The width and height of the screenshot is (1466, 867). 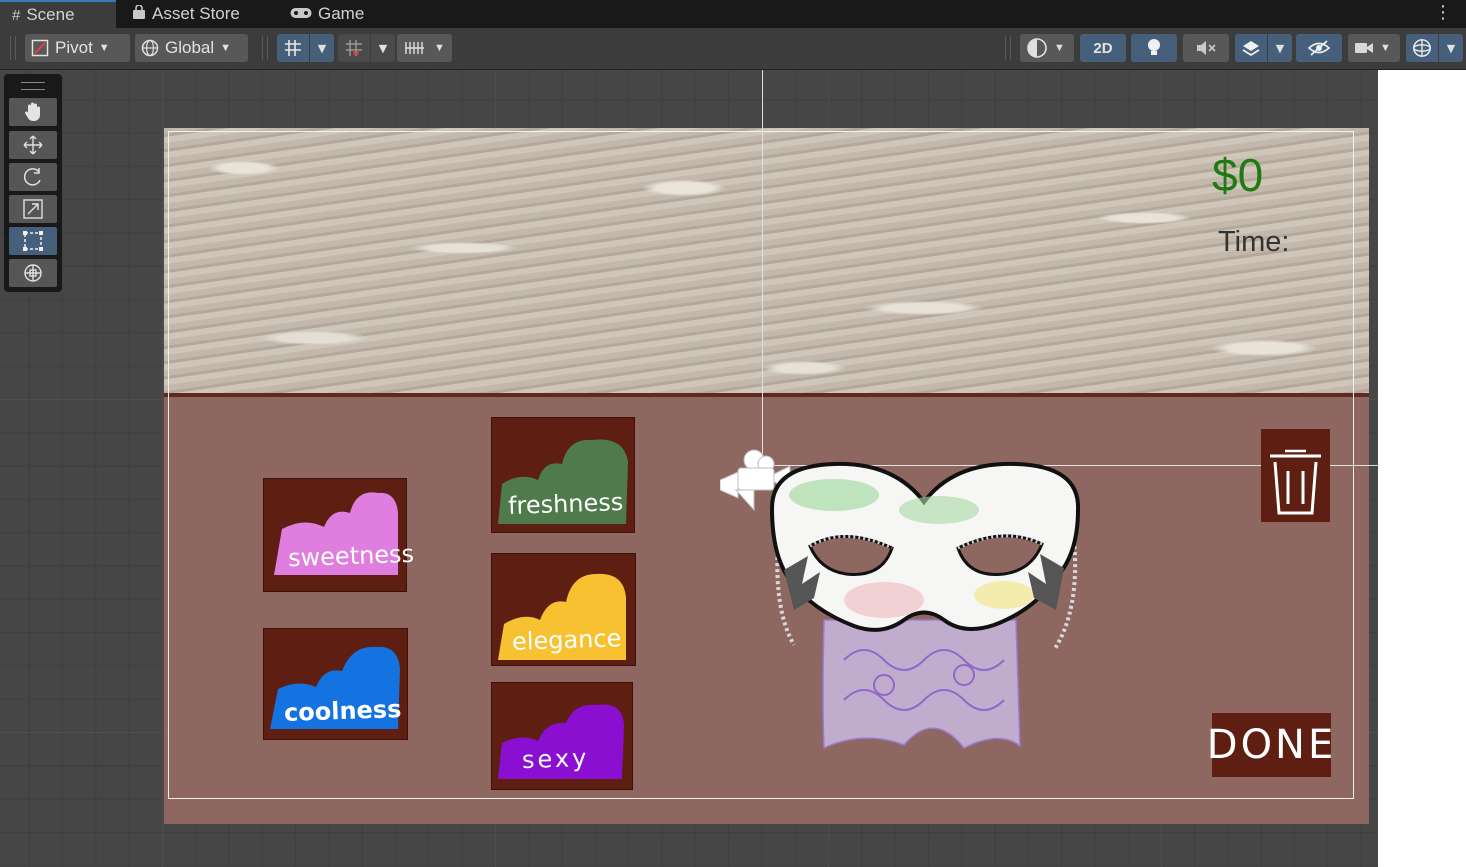 I want to click on trash-button, so click(x=1295, y=475).